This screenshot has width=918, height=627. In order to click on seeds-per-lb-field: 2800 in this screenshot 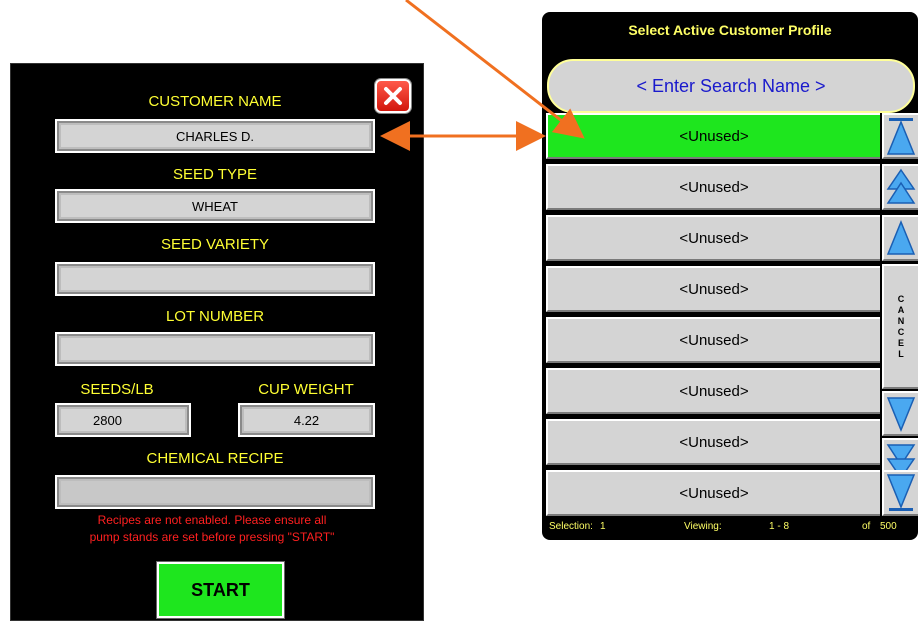, I will do `click(123, 420)`.